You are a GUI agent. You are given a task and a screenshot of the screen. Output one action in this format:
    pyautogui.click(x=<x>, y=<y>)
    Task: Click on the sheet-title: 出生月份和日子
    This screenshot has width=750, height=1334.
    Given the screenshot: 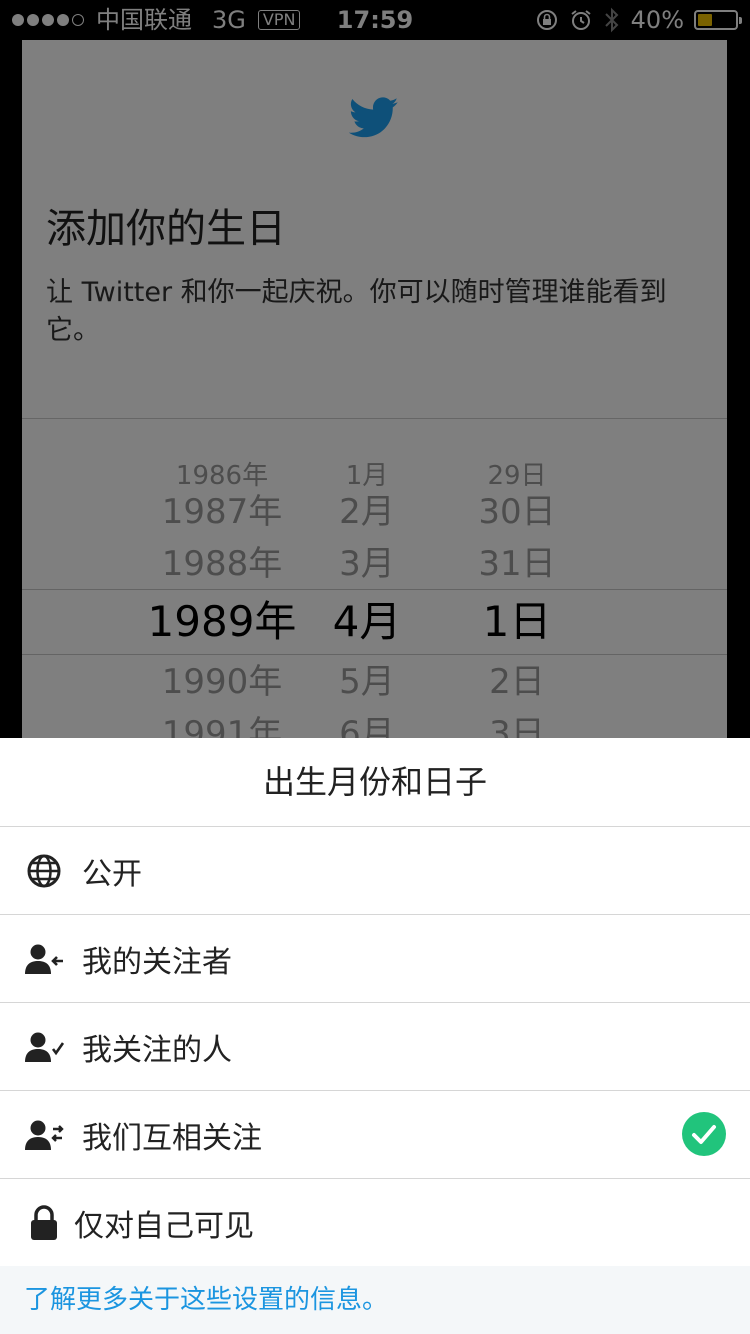 What is the action you would take?
    pyautogui.click(x=375, y=782)
    